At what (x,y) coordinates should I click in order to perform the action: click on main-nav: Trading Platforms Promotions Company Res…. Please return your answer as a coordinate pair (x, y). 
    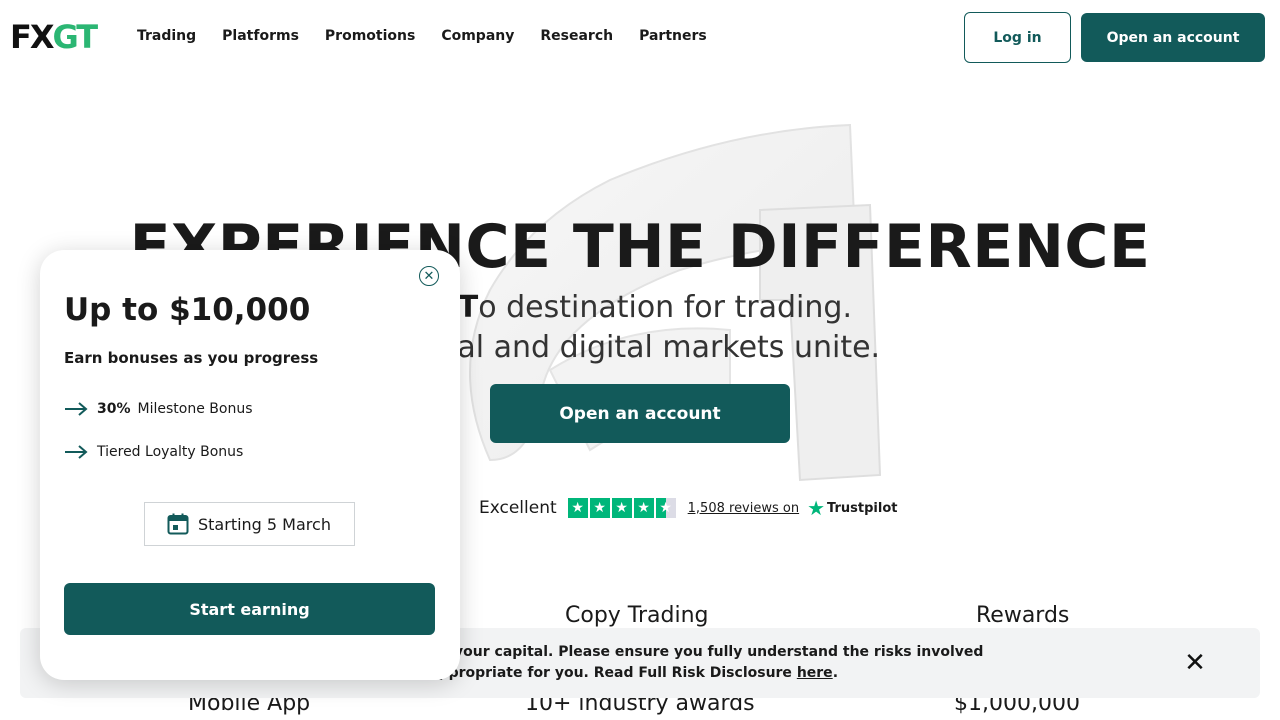
    Looking at the image, I should click on (435, 36).